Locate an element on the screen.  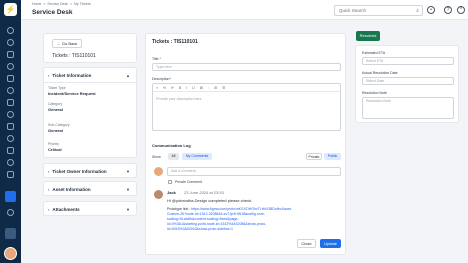
eta-label: Estimated ETA is located at coordinates (374, 53).